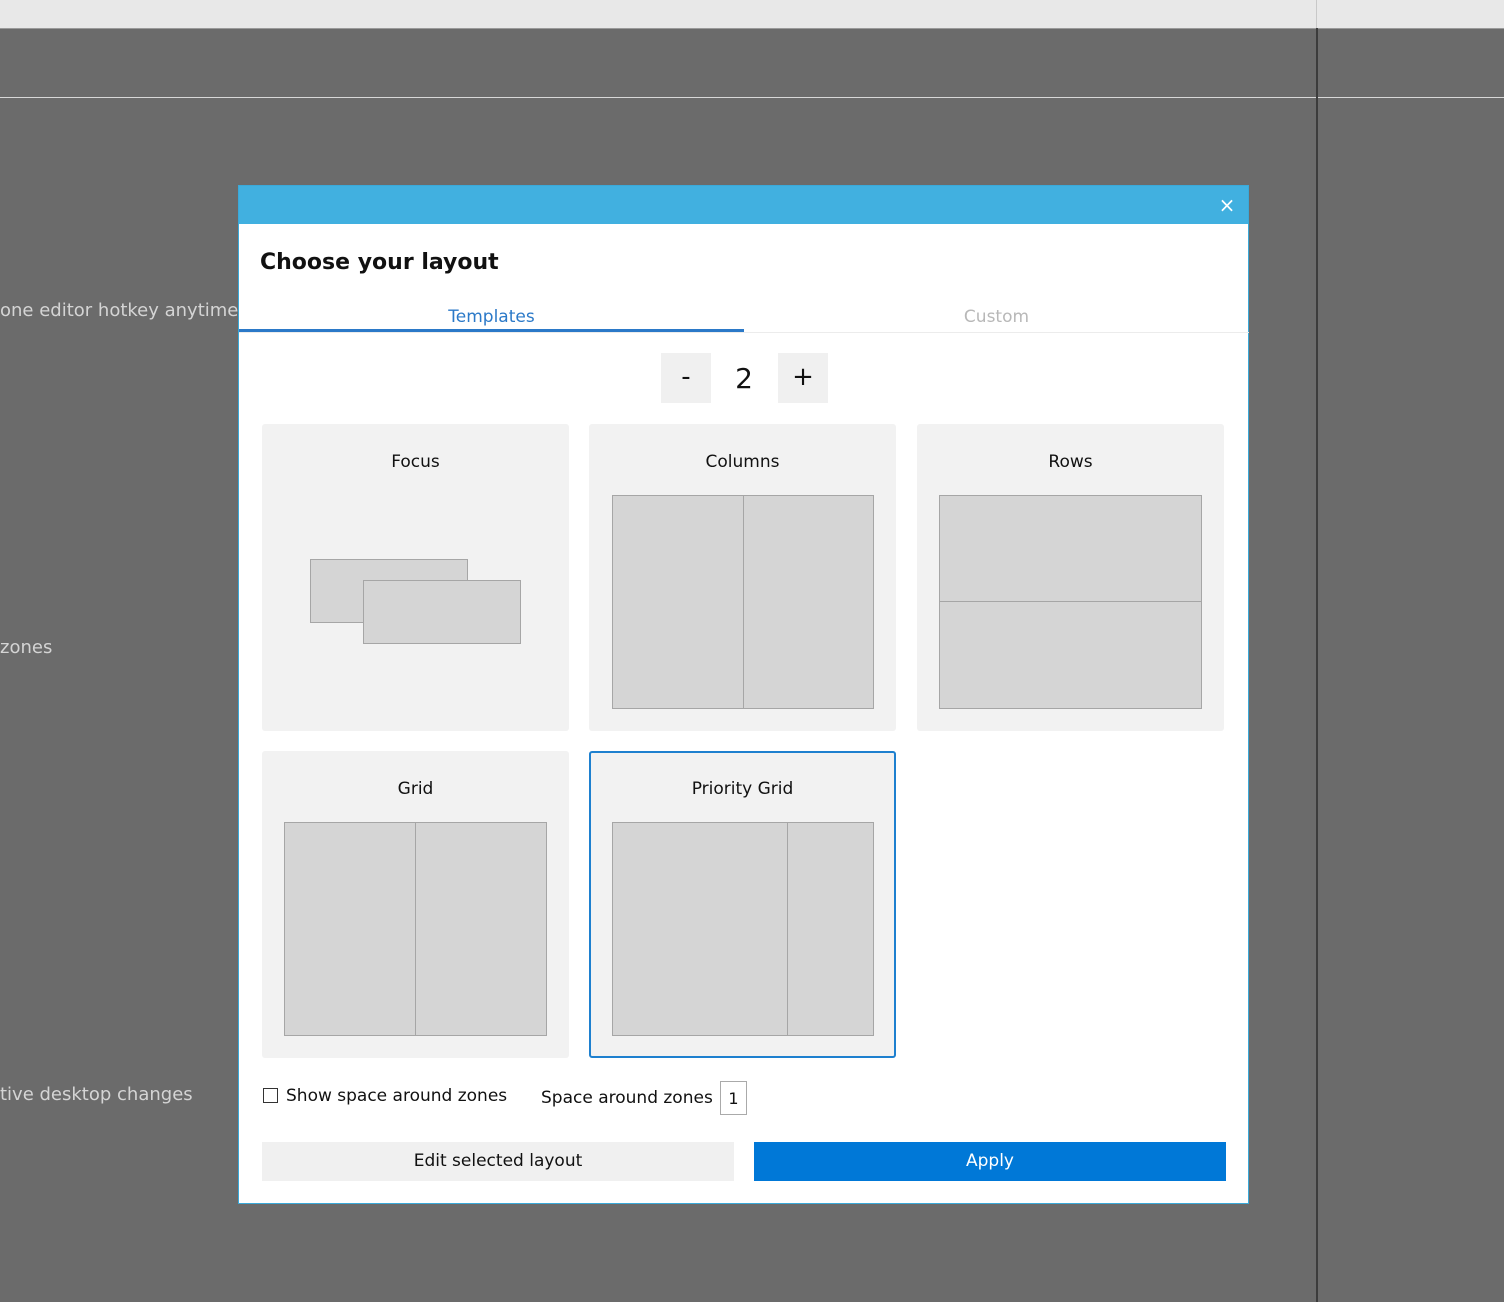 The image size is (1504, 1302). I want to click on template-title: Focus, so click(415, 462).